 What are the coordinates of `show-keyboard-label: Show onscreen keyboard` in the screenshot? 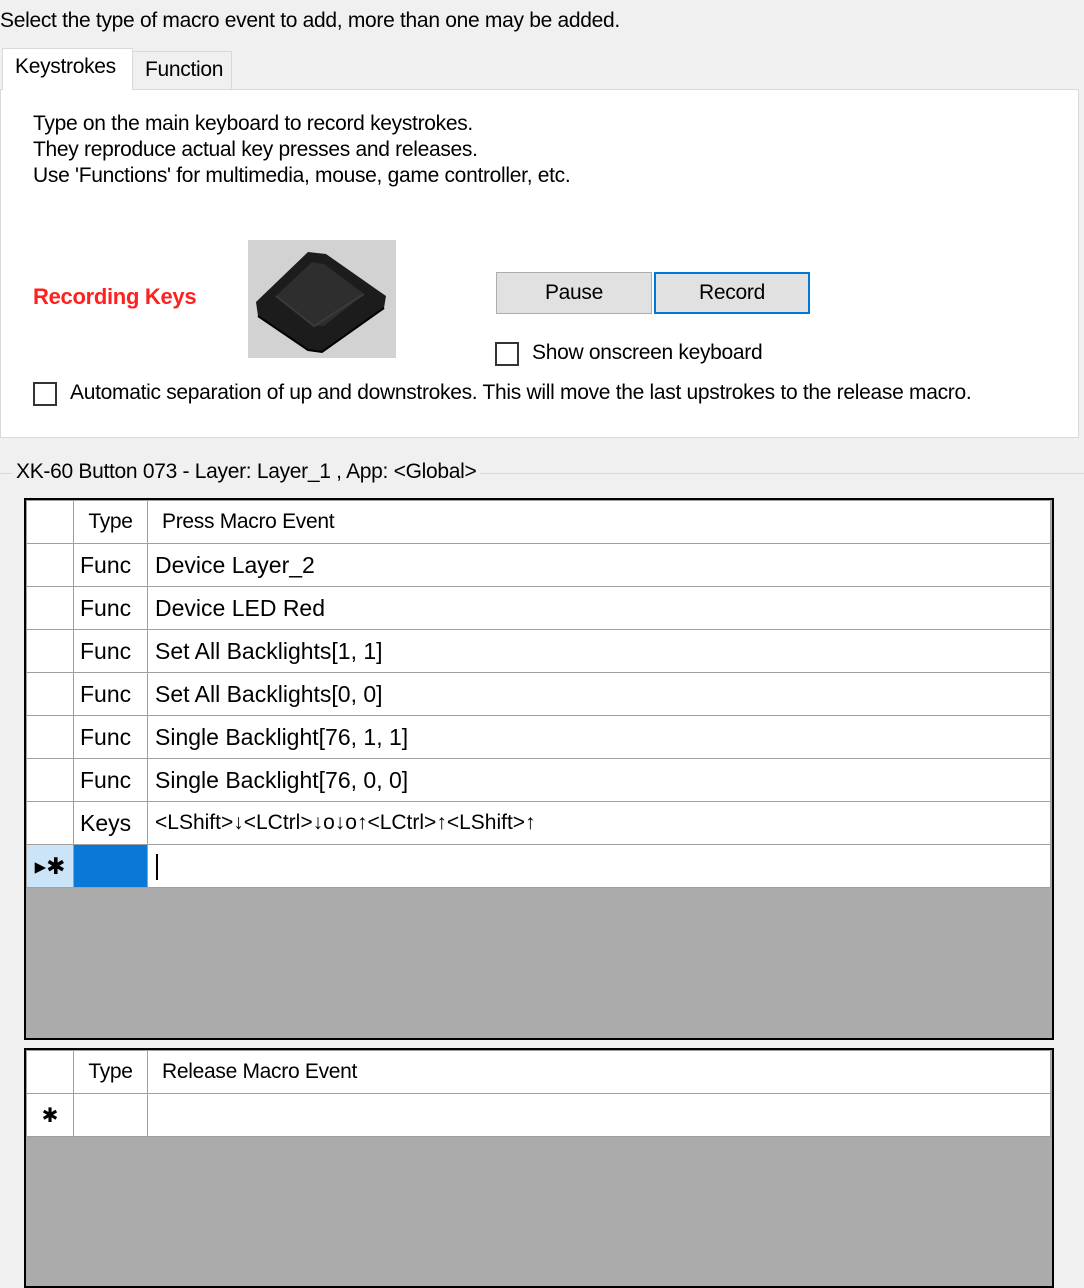 It's located at (647, 352).